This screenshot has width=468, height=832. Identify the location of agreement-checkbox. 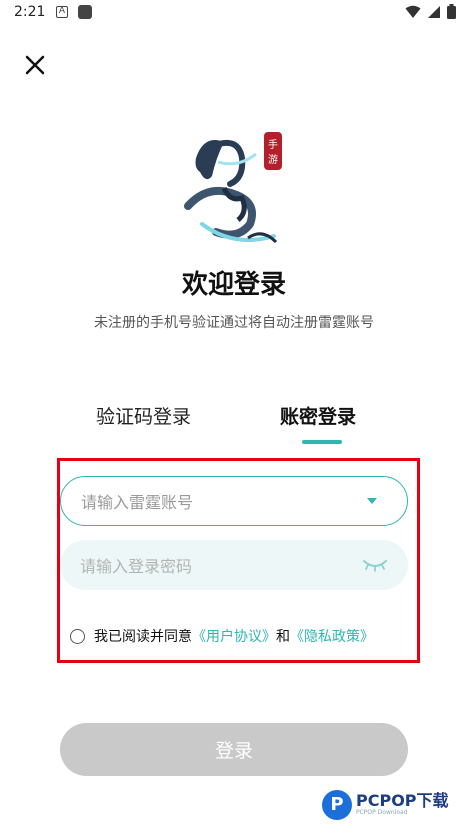
(77, 636).